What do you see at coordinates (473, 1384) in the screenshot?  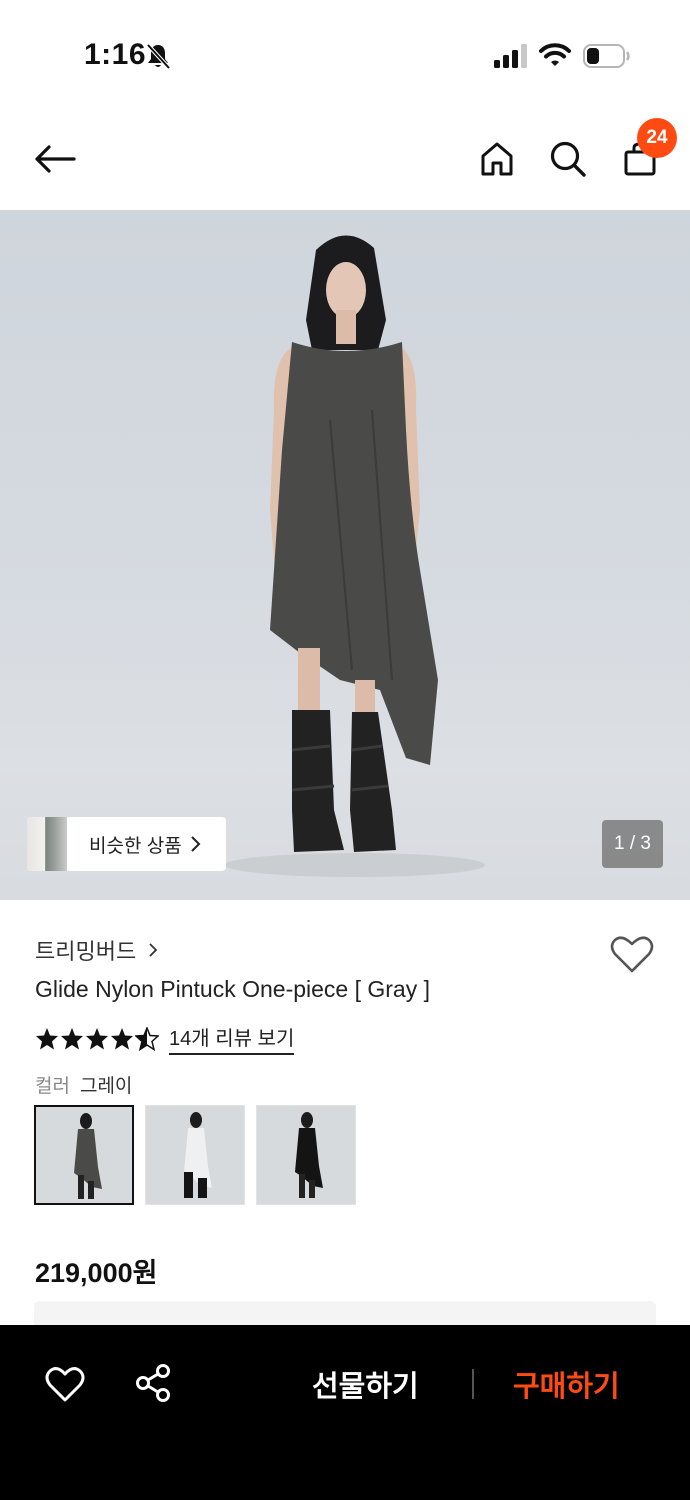 I see `divider` at bounding box center [473, 1384].